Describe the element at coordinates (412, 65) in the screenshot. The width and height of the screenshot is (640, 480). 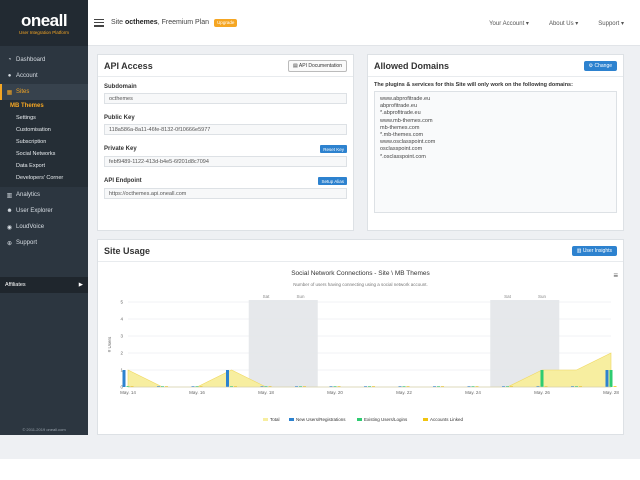
I see `panel-title: Allowed Domains` at that location.